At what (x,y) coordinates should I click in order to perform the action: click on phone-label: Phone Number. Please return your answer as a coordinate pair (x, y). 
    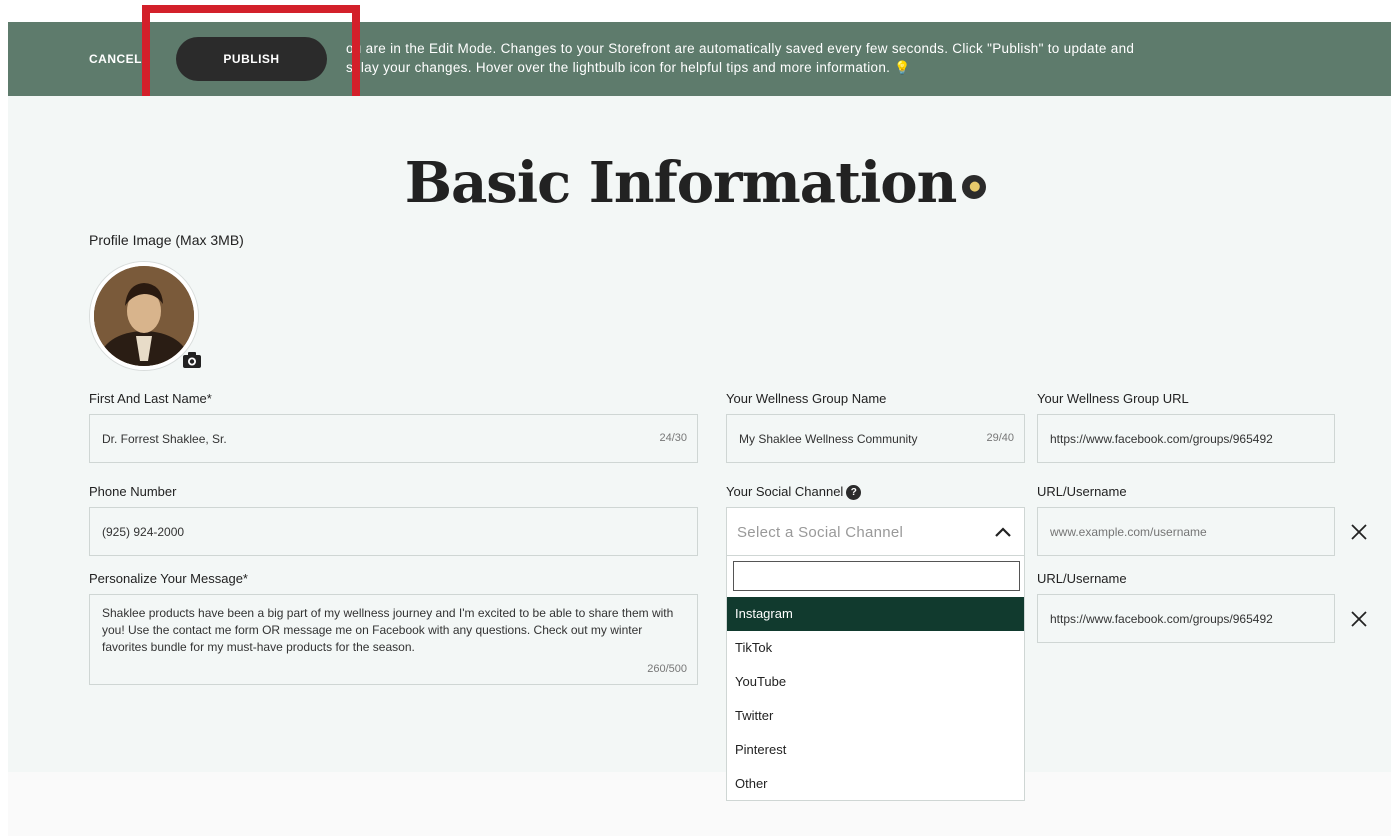
    Looking at the image, I should click on (133, 491).